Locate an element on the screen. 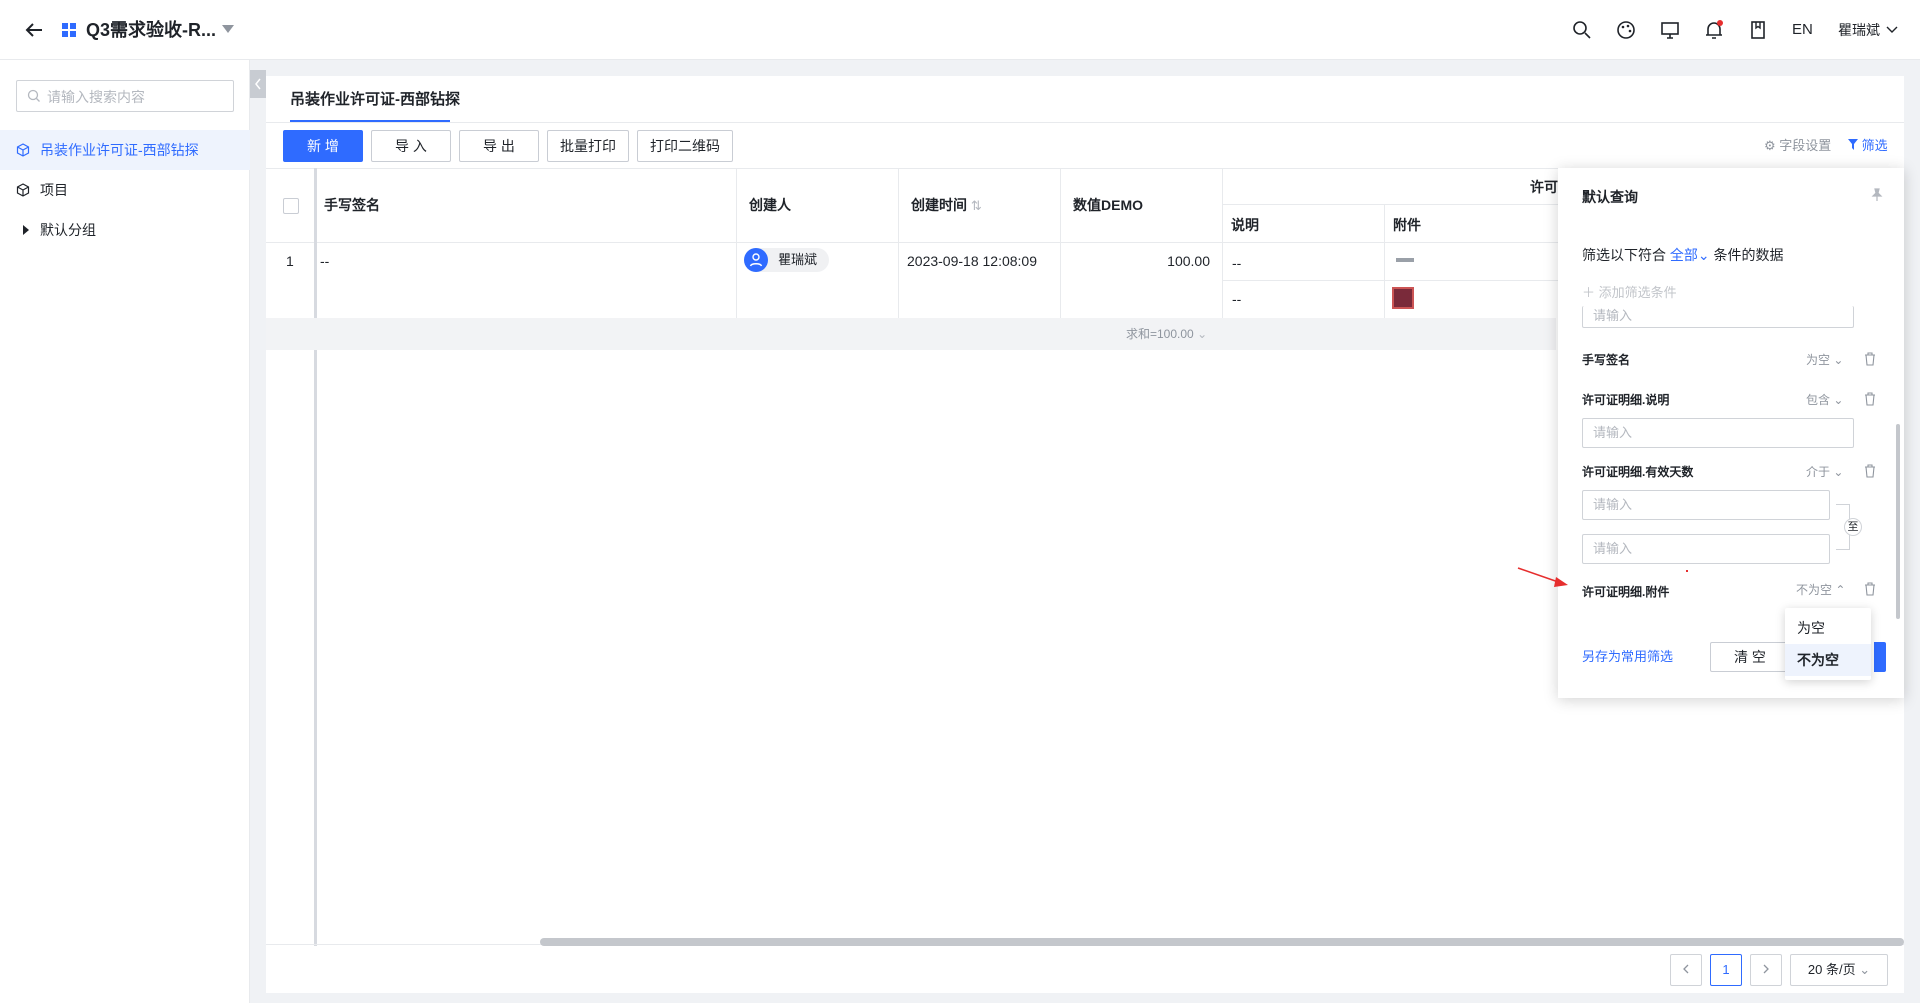 The width and height of the screenshot is (1920, 1003). batch-print-button: 批量打印 is located at coordinates (588, 146).